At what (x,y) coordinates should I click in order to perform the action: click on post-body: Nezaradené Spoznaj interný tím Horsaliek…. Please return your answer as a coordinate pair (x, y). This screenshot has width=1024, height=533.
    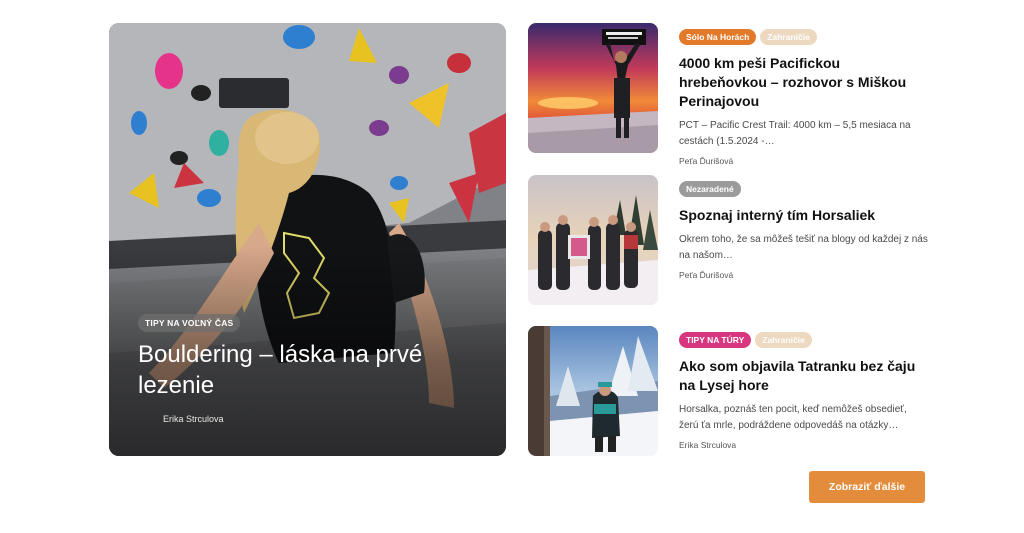
    Looking at the image, I should click on (804, 230).